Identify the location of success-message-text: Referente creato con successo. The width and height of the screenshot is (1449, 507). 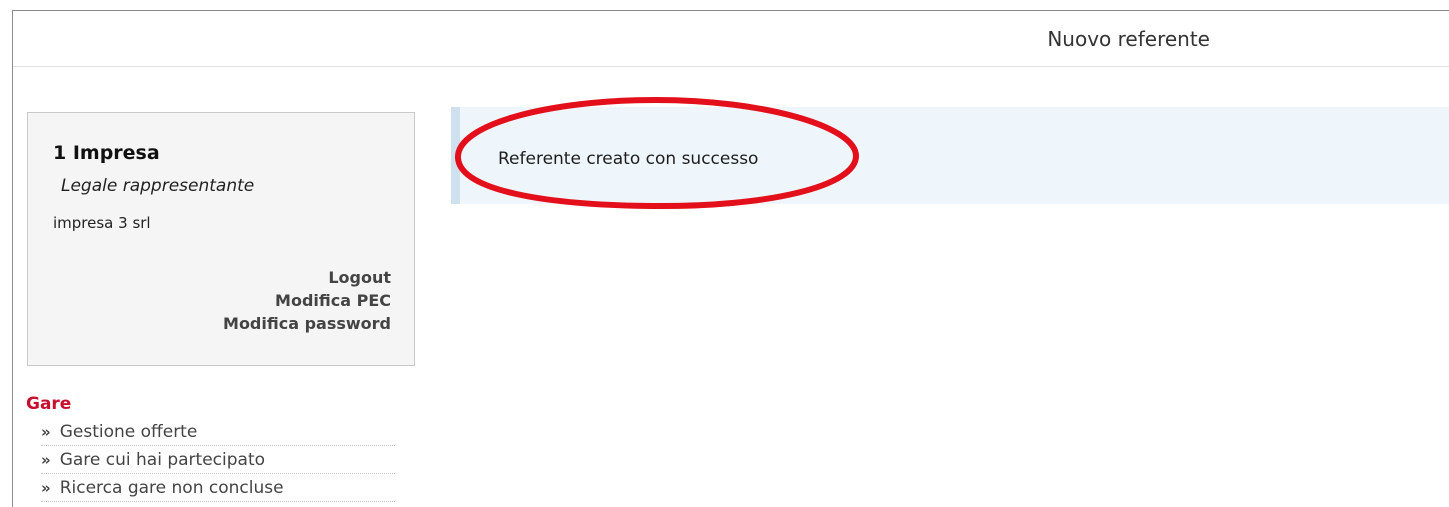
(628, 159).